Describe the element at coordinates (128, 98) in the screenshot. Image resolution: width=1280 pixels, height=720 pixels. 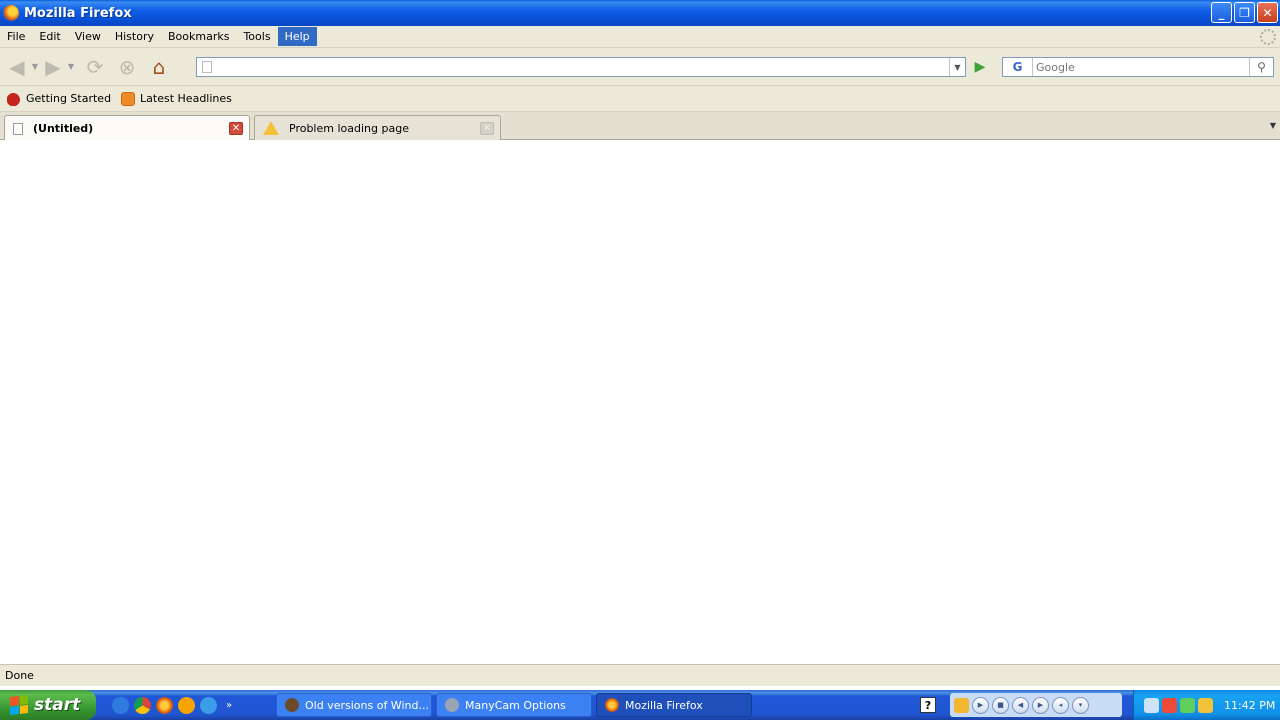
I see `rss-icon` at that location.